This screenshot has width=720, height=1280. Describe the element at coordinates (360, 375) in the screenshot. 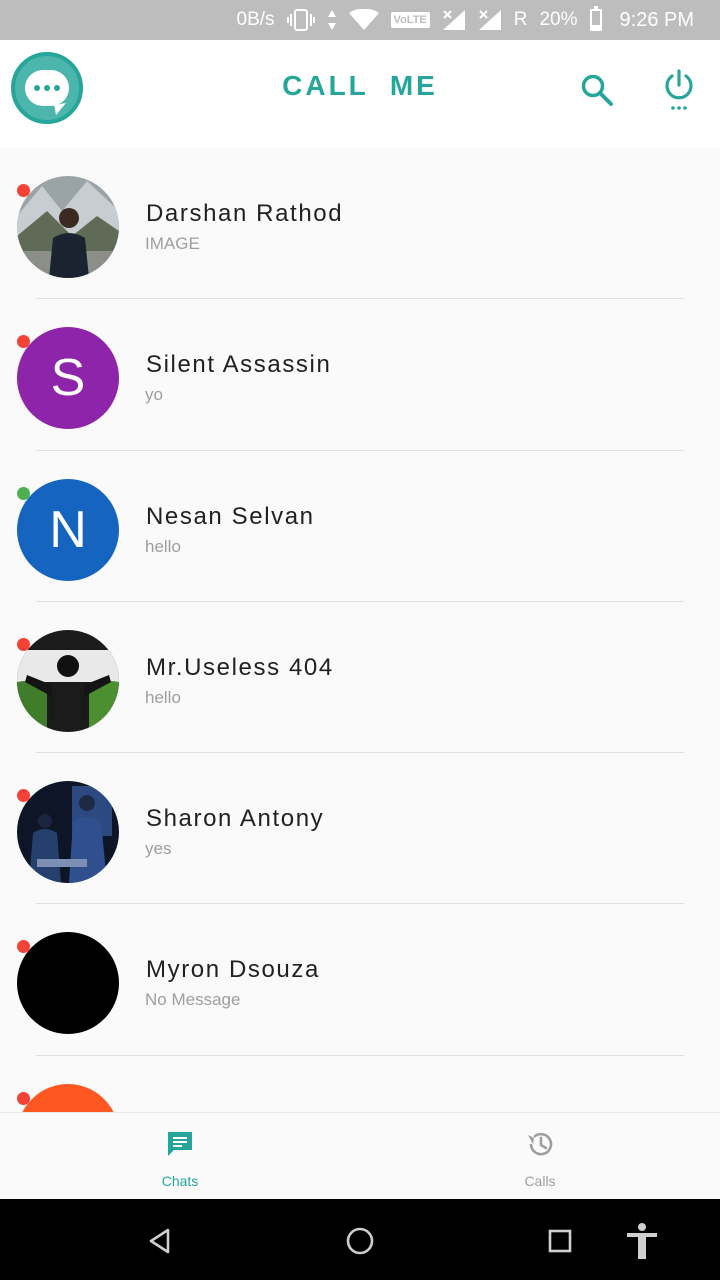

I see `chat-item: S Silent Assassin yo` at that location.